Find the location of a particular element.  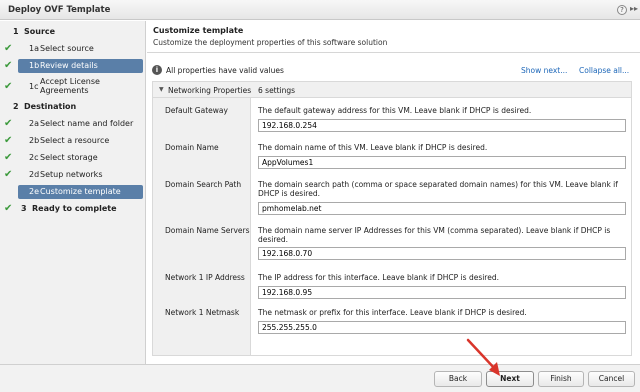

step-label: Customize template is located at coordinates (80, 191).